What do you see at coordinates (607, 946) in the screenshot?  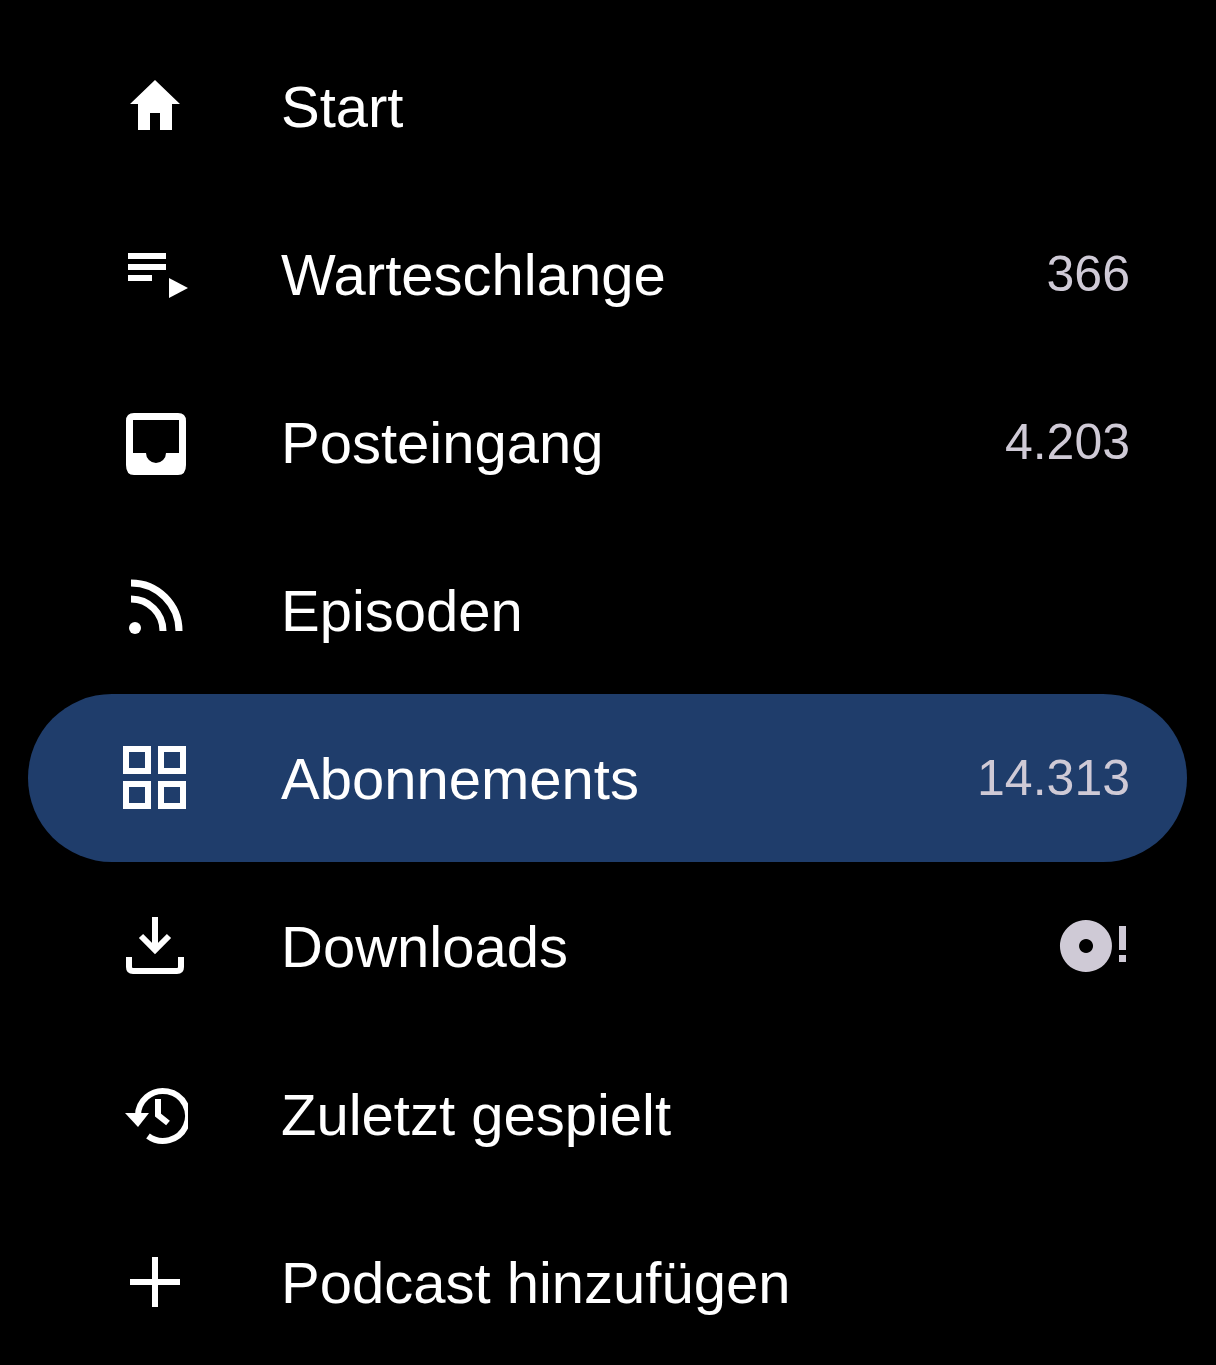 I see `menu-item: Downloads` at bounding box center [607, 946].